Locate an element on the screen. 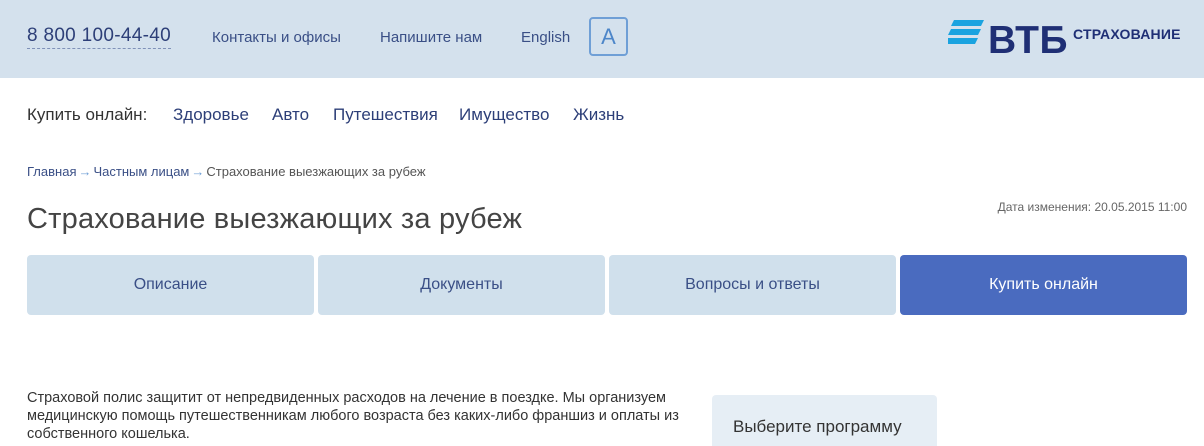  vtb-logo: ВТБ СТРАХОВАНИЕ is located at coordinates (1068, 41).